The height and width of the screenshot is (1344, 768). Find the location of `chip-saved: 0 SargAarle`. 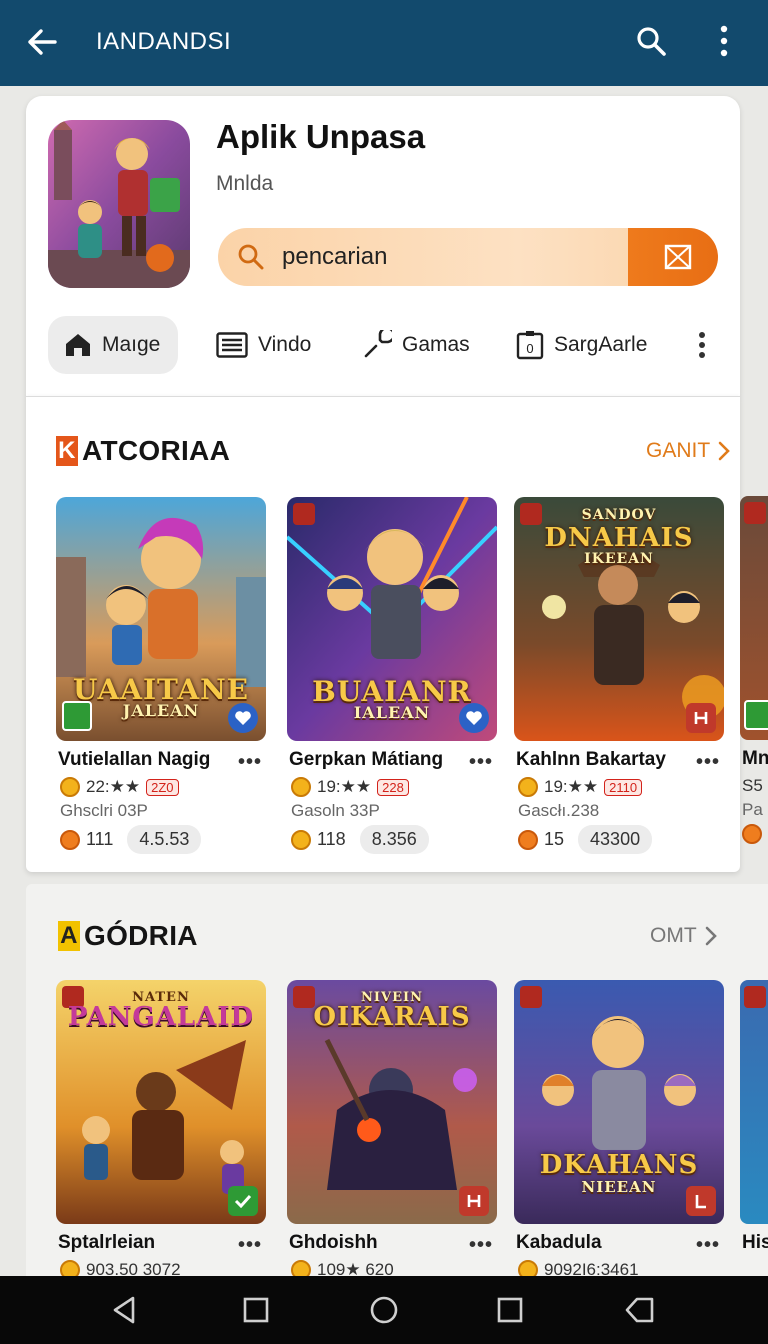

chip-saved: 0 SargAarle is located at coordinates (581, 345).